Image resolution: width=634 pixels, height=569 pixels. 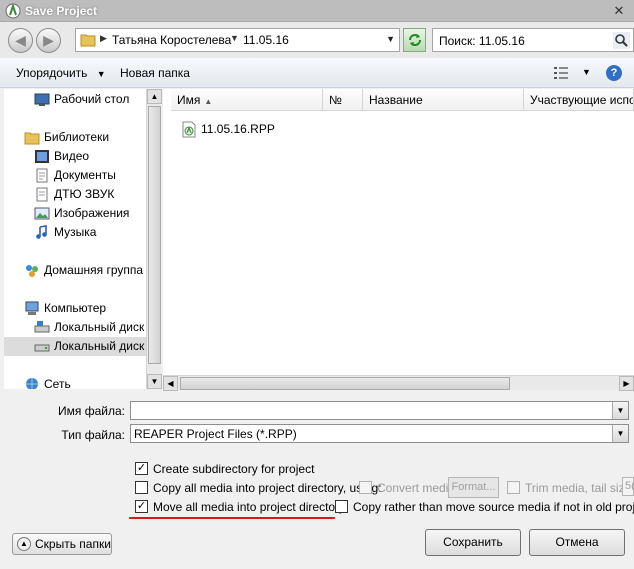 What do you see at coordinates (32, 271) in the screenshot?
I see `homegroup-icon` at bounding box center [32, 271].